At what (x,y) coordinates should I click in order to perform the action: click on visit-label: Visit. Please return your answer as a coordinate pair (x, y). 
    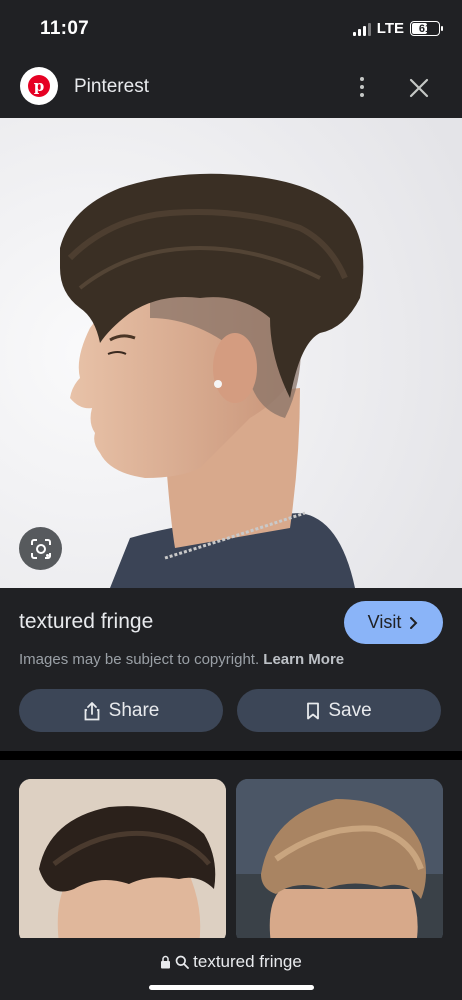
    Looking at the image, I should click on (384, 622).